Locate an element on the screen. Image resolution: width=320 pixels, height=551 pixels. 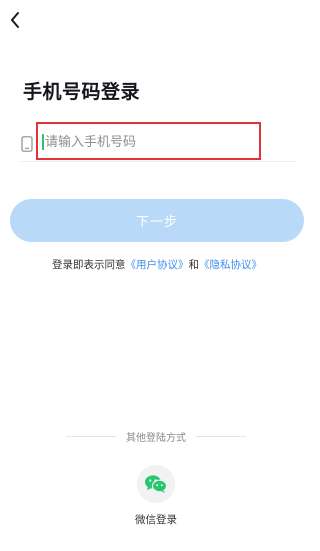
other-login-divider: 其他登陆方式 is located at coordinates (156, 436).